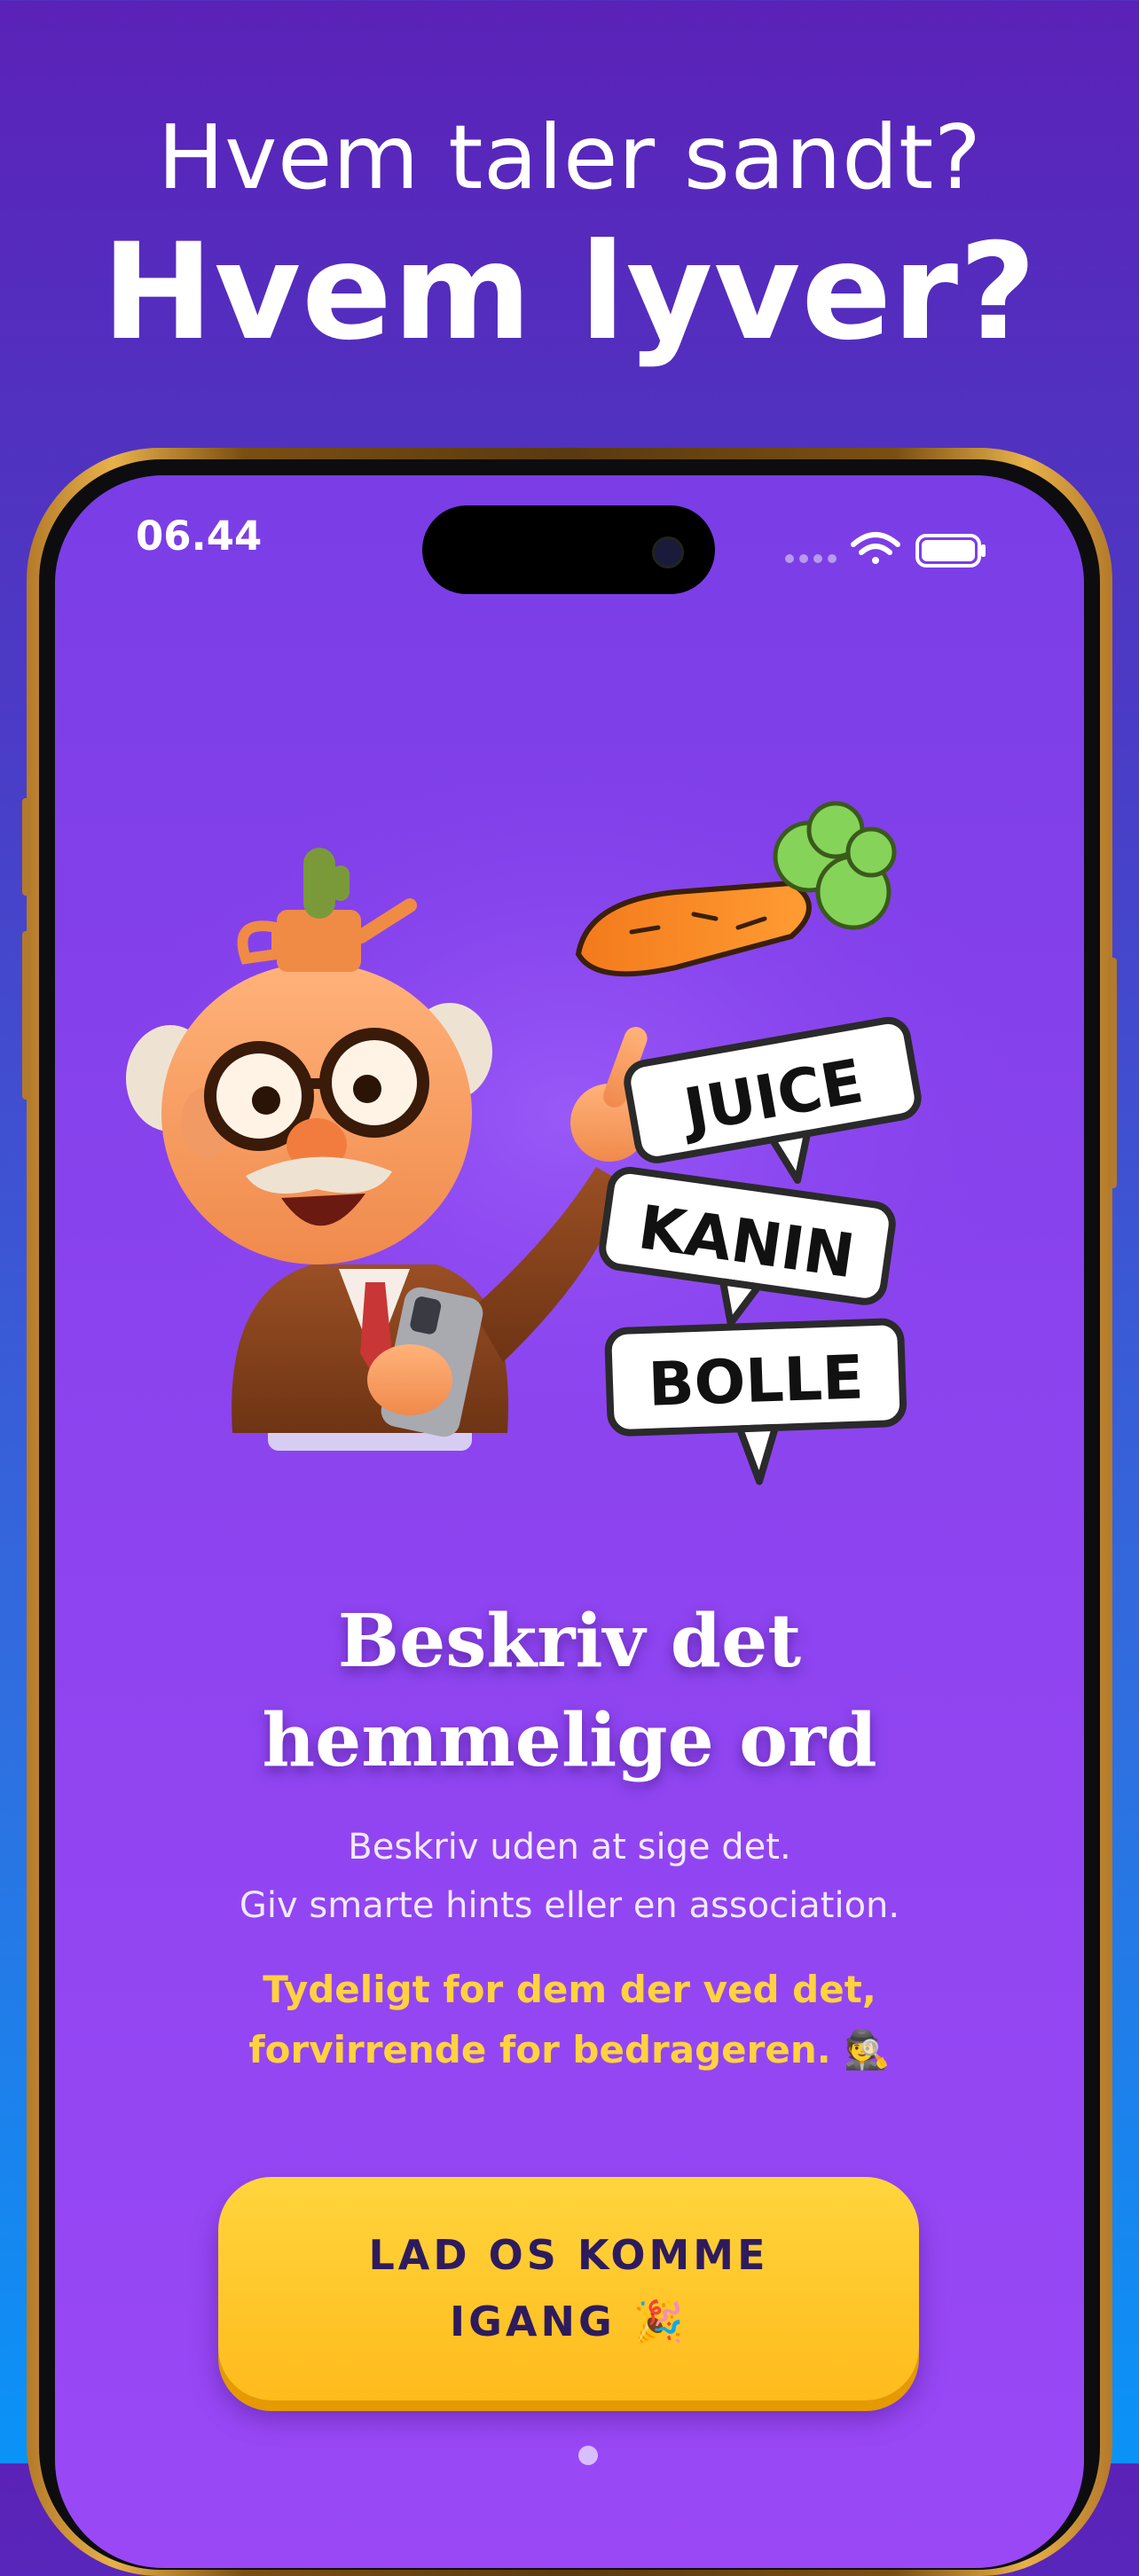 This screenshot has height=2576, width=1139. What do you see at coordinates (569, 1691) in the screenshot?
I see `screen-title: Beskriv det hemmelige ord` at bounding box center [569, 1691].